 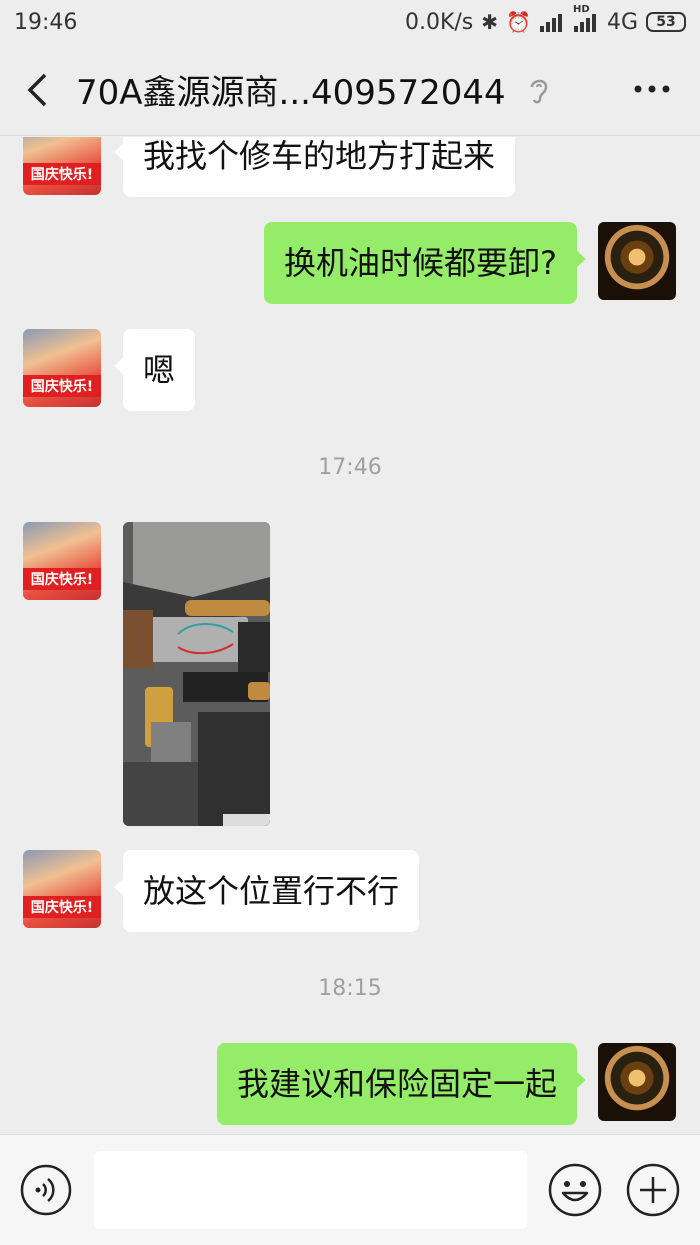 I want to click on chat-title: 70A鑫源源商...409572044, so click(x=291, y=93).